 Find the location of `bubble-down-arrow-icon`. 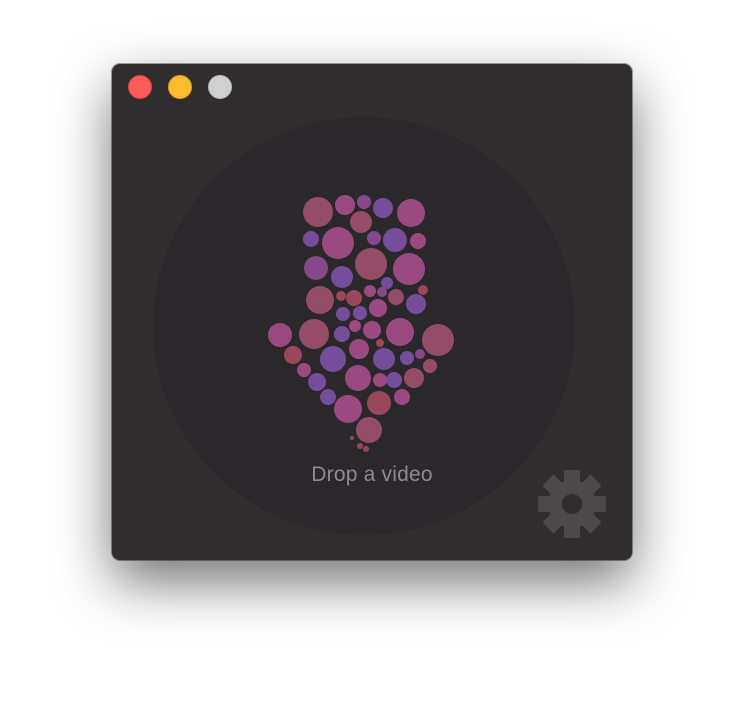

bubble-down-arrow-icon is located at coordinates (361, 323).